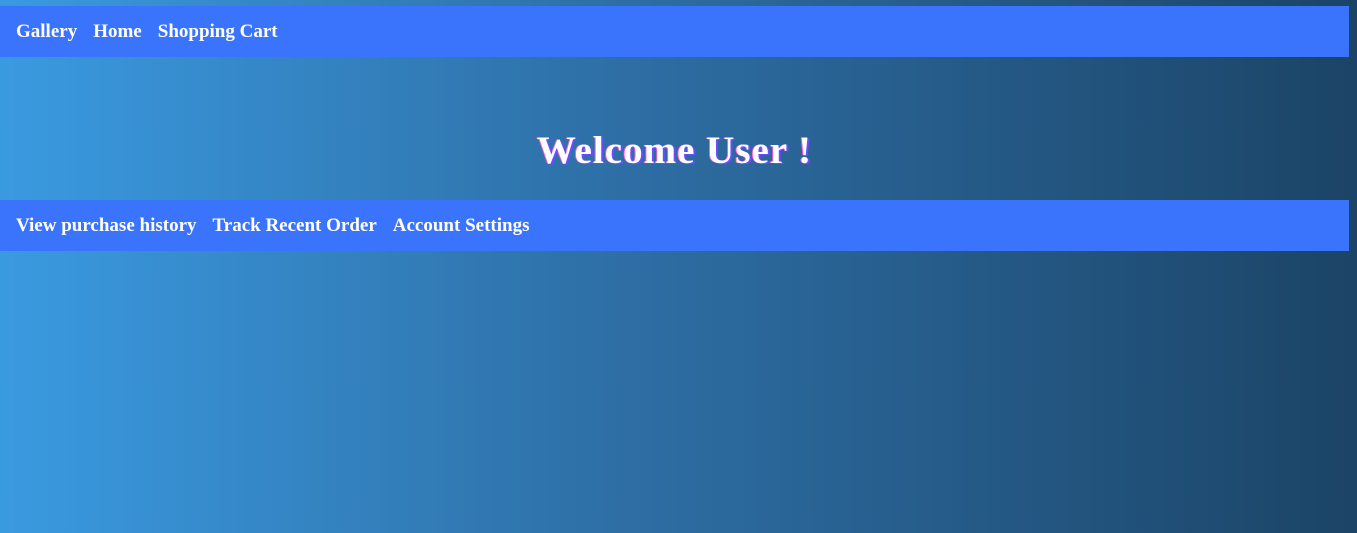 Image resolution: width=1357 pixels, height=533 pixels. What do you see at coordinates (117, 32) in the screenshot?
I see `nav-link-home: Home` at bounding box center [117, 32].